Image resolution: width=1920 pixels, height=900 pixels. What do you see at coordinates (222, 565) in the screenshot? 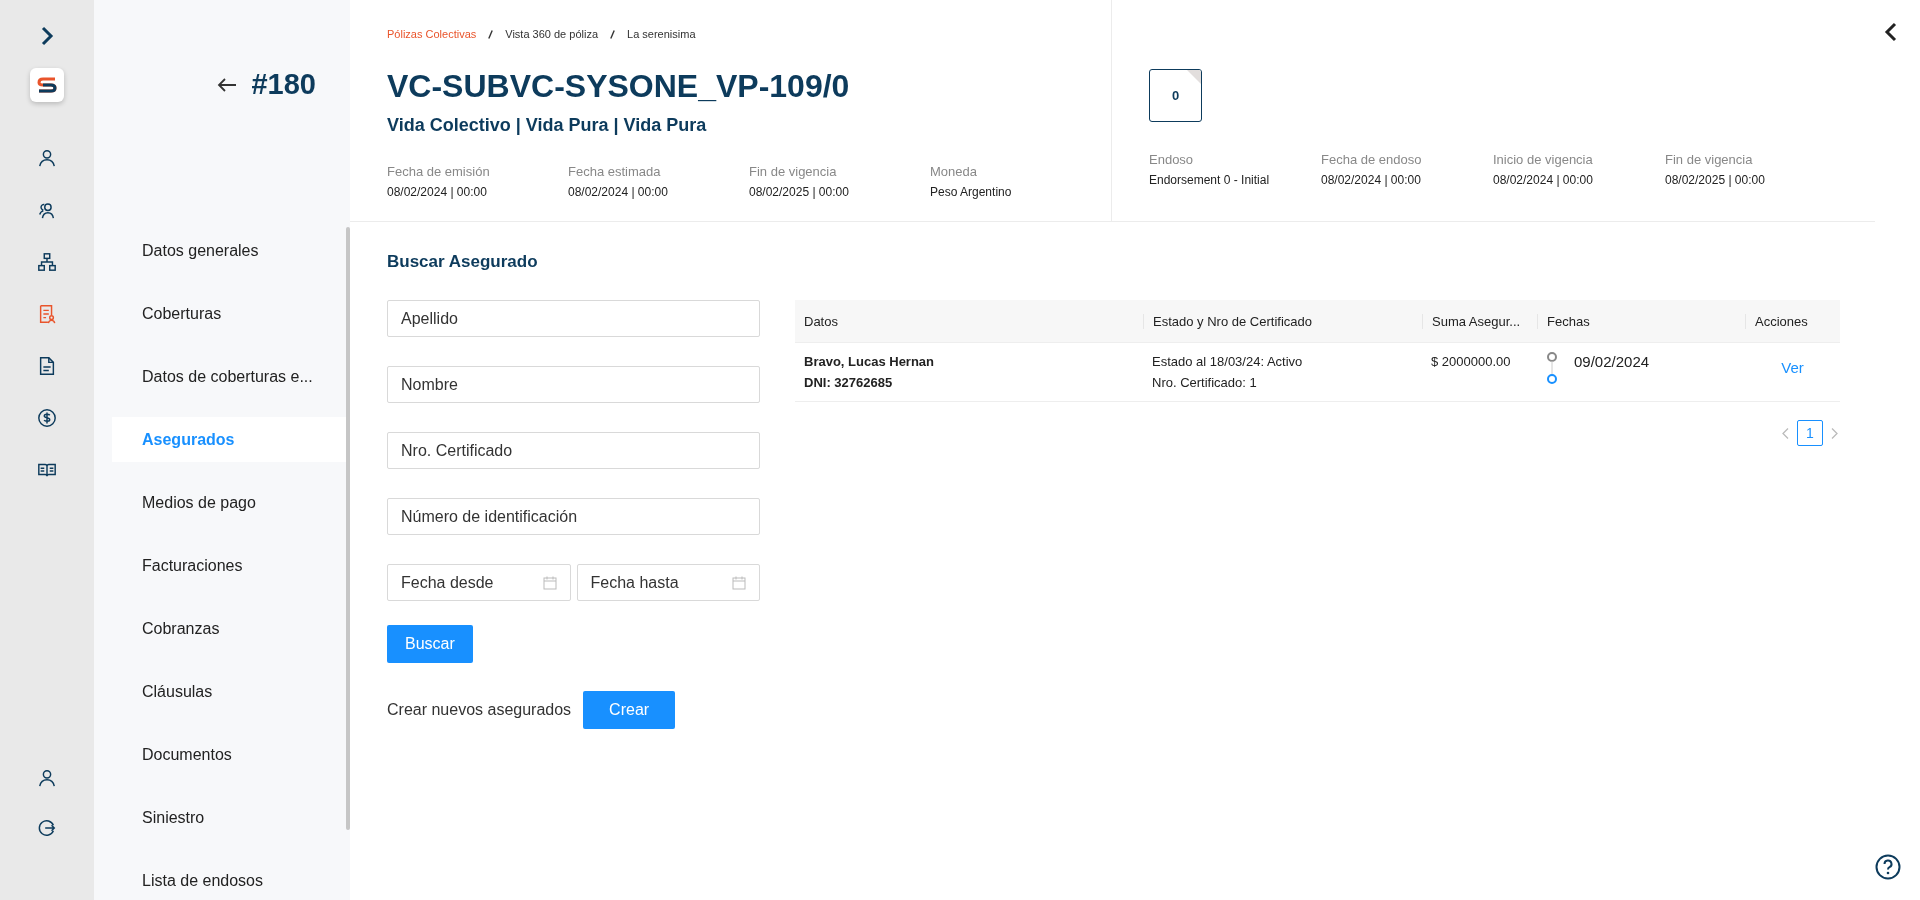
I see `sidebar-item: Facturaciones` at bounding box center [222, 565].